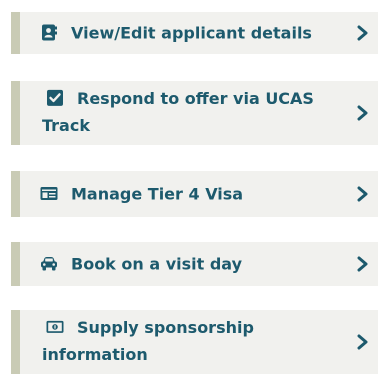 This screenshot has width=379, height=378. I want to click on checkbox-icon, so click(55, 97).